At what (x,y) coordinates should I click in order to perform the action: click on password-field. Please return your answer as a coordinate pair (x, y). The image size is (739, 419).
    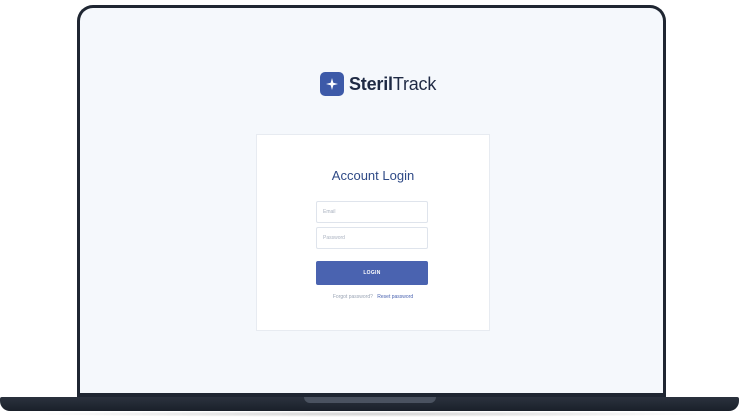
    Looking at the image, I should click on (372, 238).